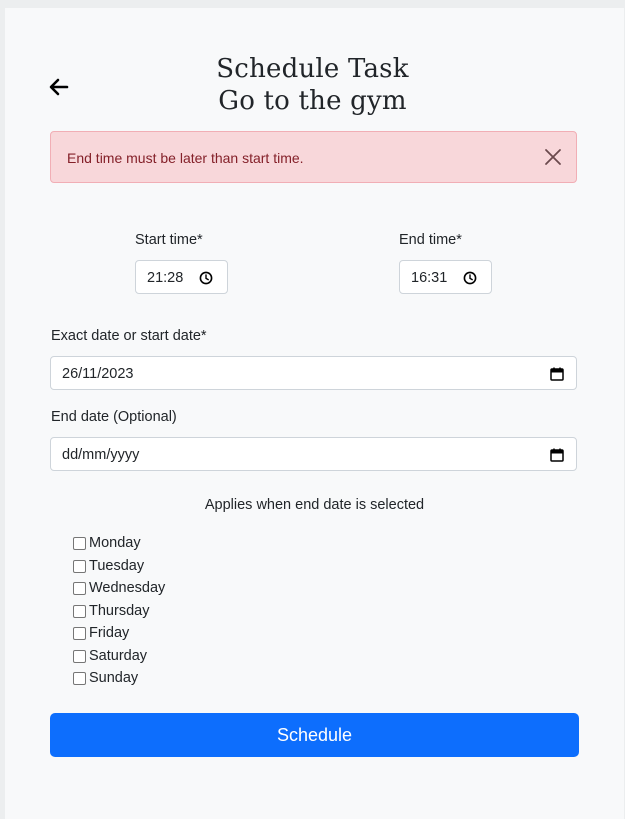  Describe the element at coordinates (314, 505) in the screenshot. I see `days-hint: Applies when end date is selected` at that location.